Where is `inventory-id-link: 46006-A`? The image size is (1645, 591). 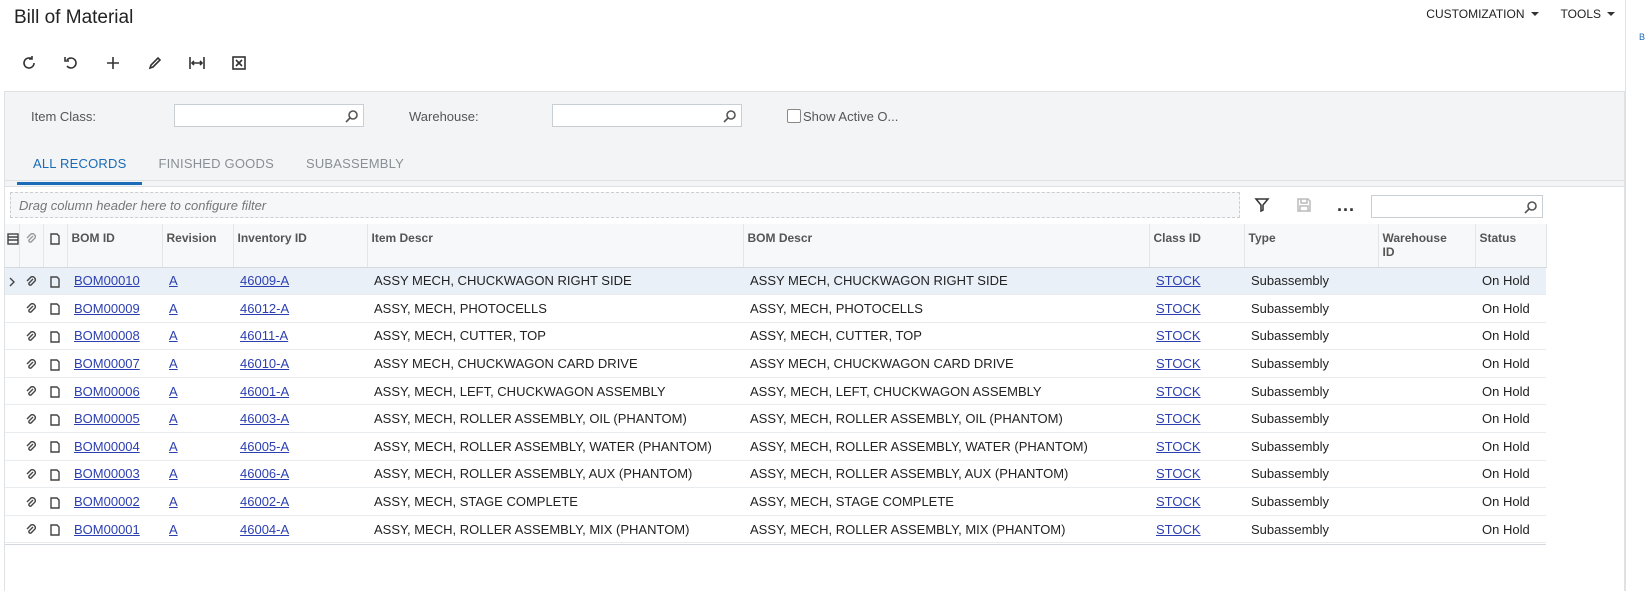 inventory-id-link: 46006-A is located at coordinates (264, 473).